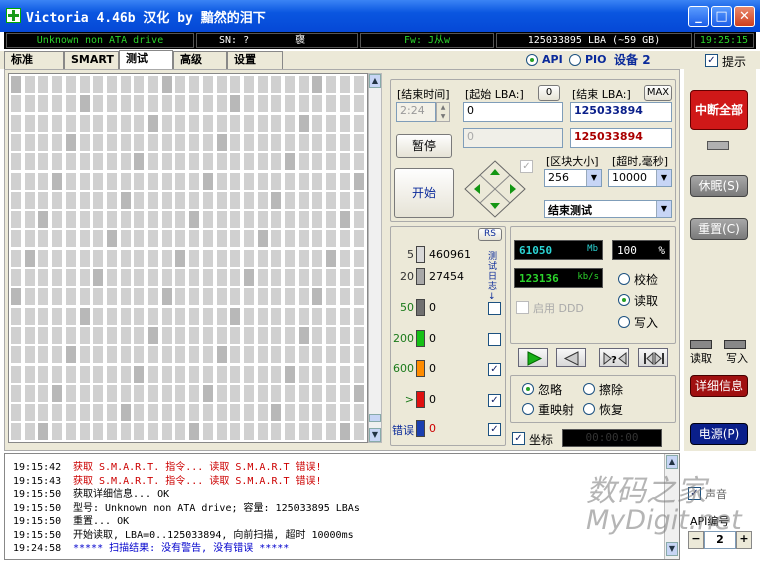 The image size is (760, 564). I want to click on tab-advanced: 高级, so click(200, 60).